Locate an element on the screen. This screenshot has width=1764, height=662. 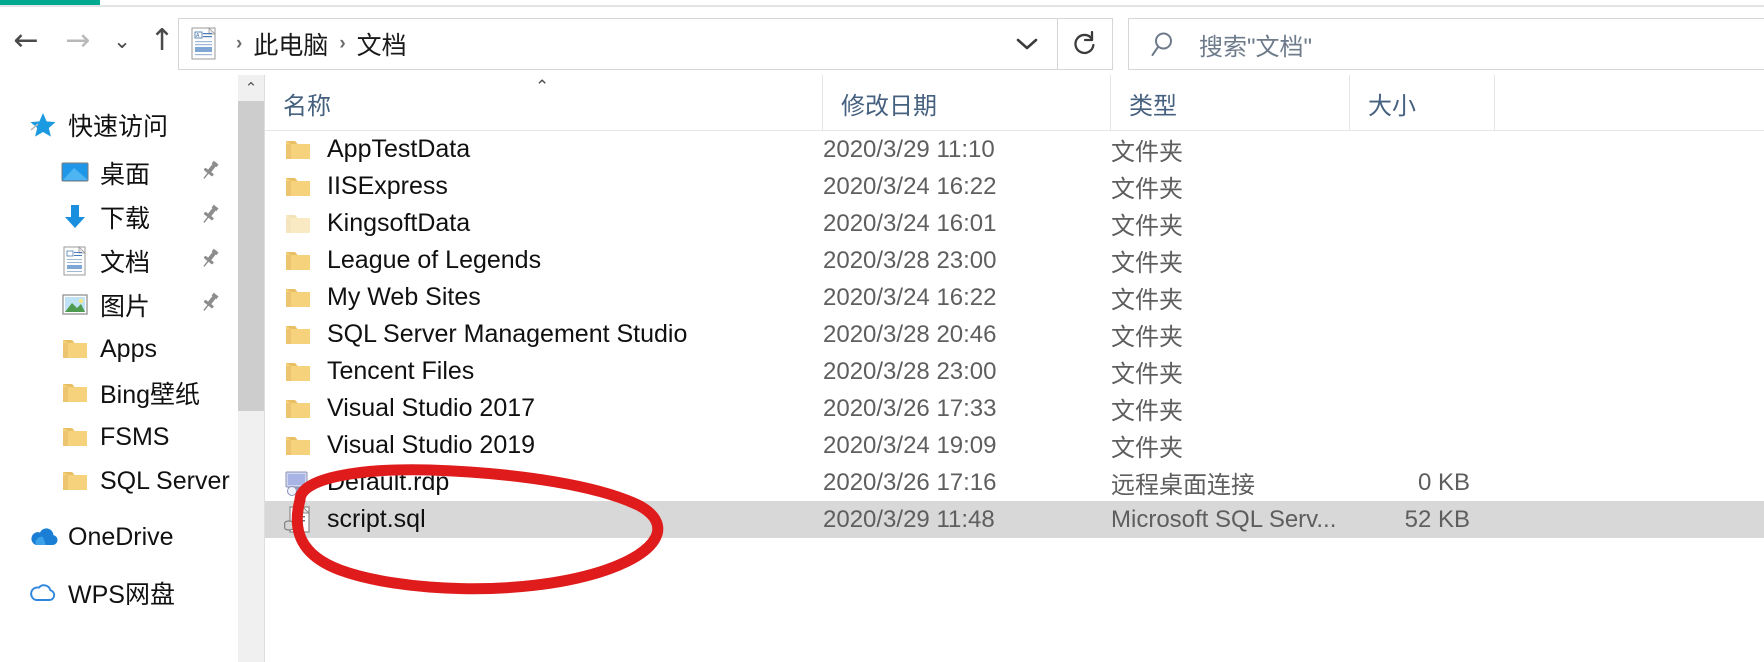
column-header-date: 修改日期 is located at coordinates (967, 103).